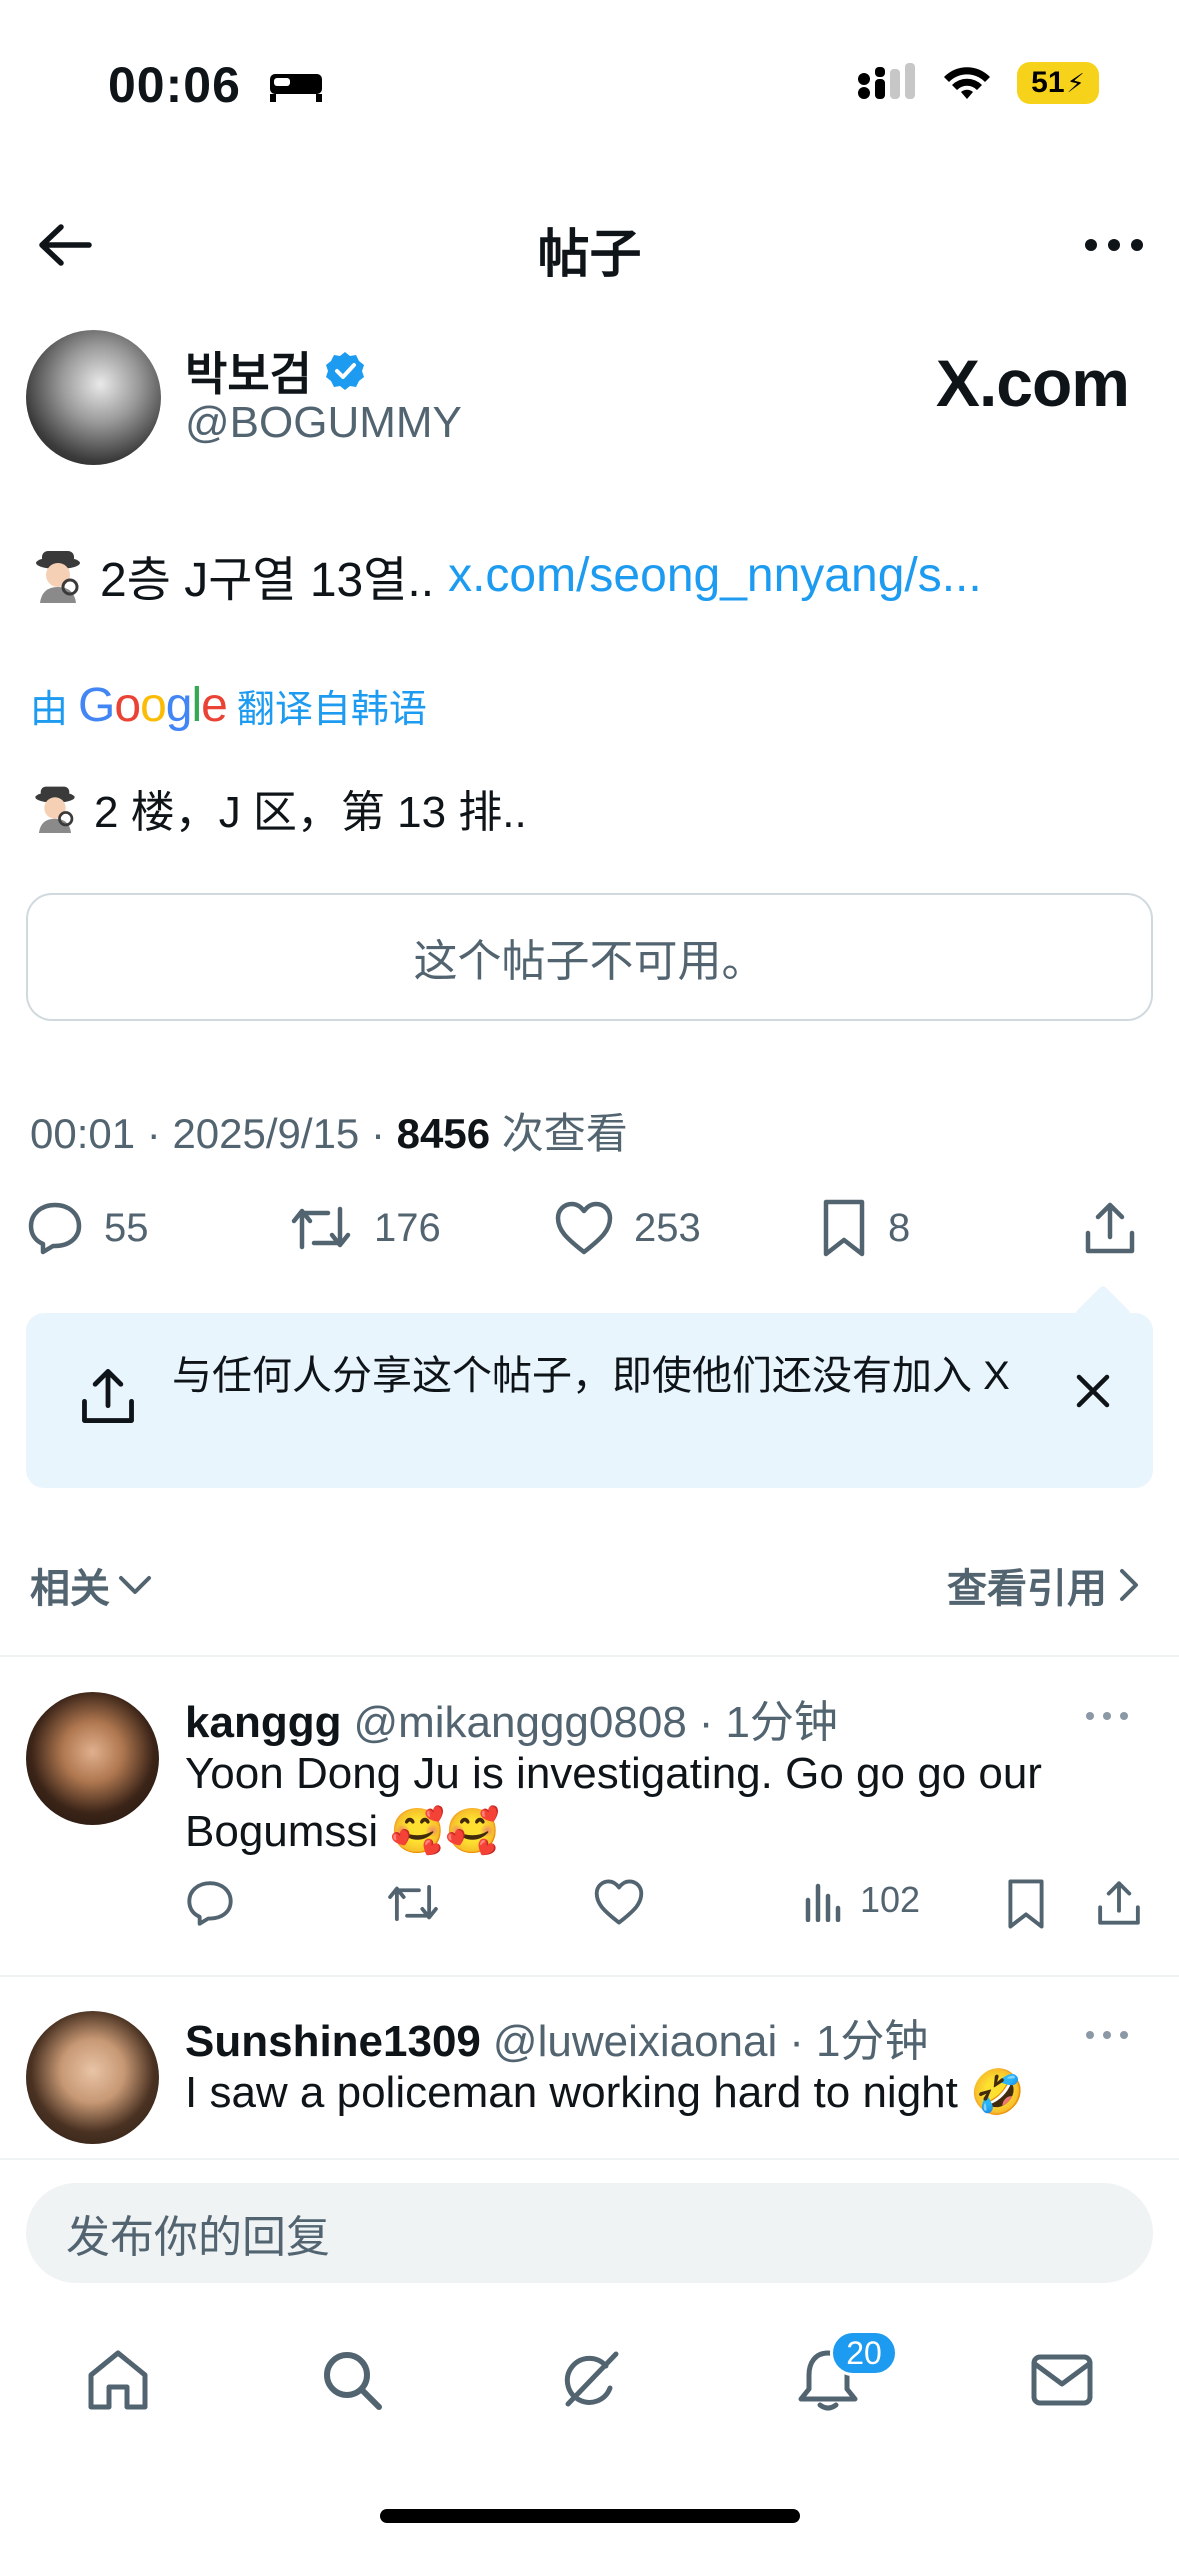 This screenshot has height=2556, width=1179. Describe the element at coordinates (153, 705) in the screenshot. I see `google-logo: Google` at that location.